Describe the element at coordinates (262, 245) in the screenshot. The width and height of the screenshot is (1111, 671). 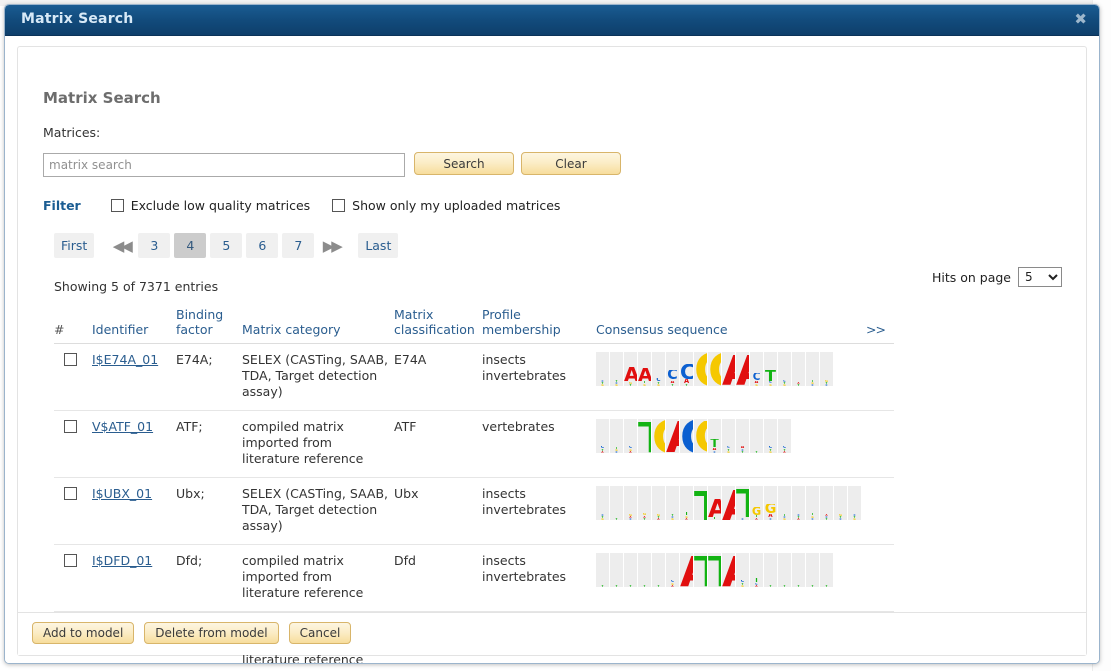
I see `page-number-6: 6` at that location.